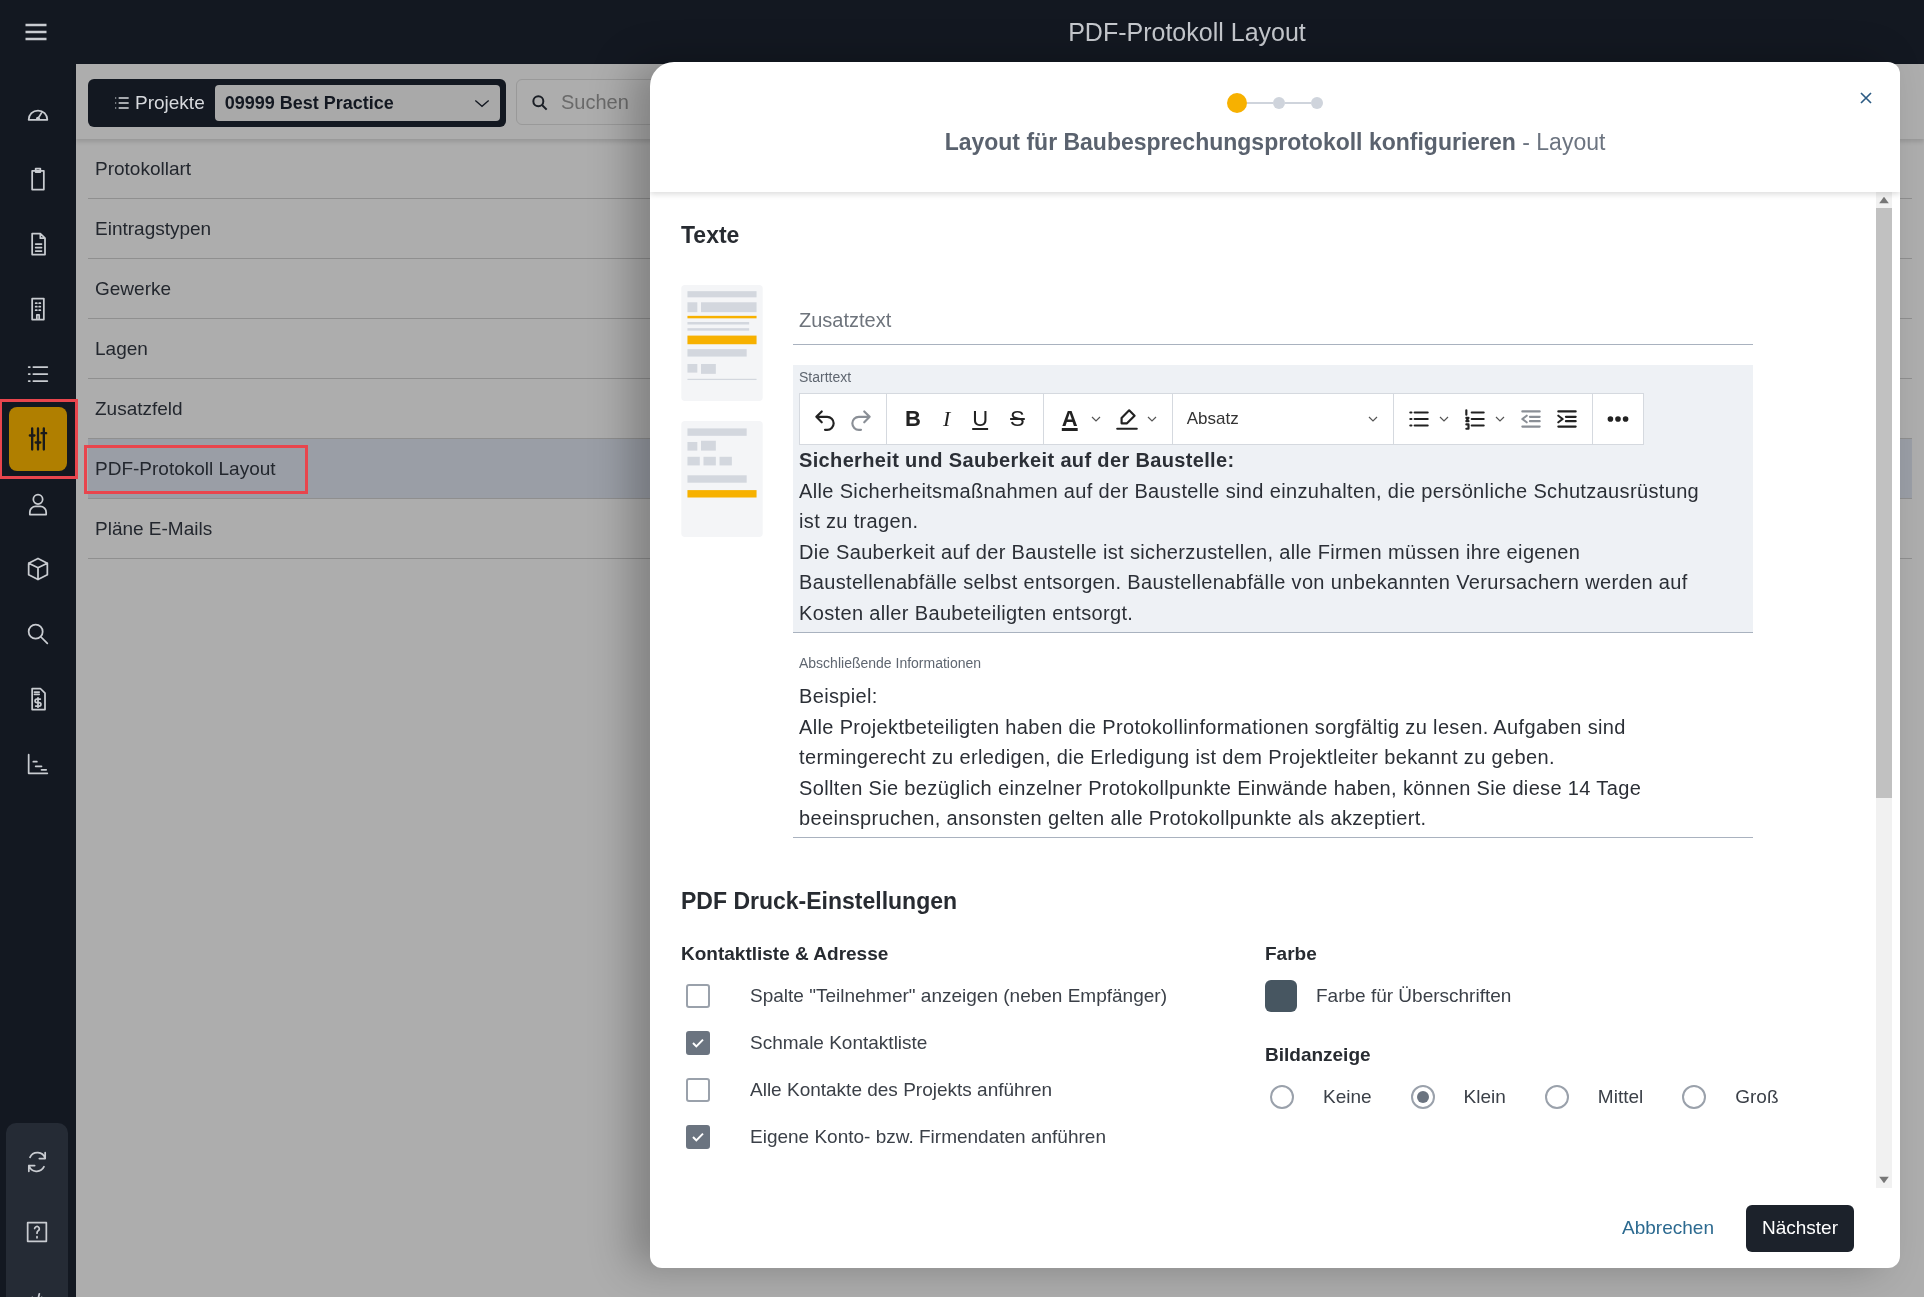 Image resolution: width=1924 pixels, height=1297 pixels. I want to click on editor-paragraph: Beispiel:, so click(838, 696).